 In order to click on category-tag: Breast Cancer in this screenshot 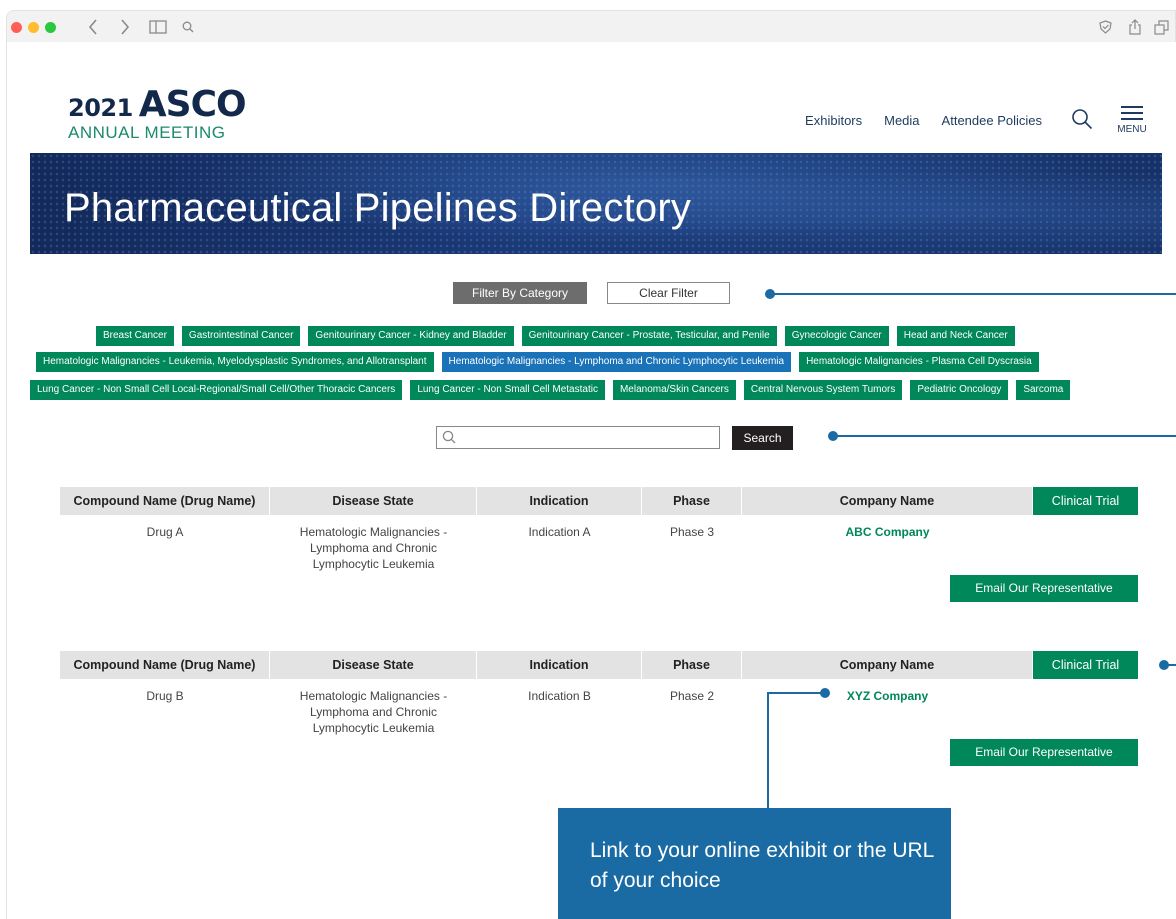, I will do `click(135, 336)`.